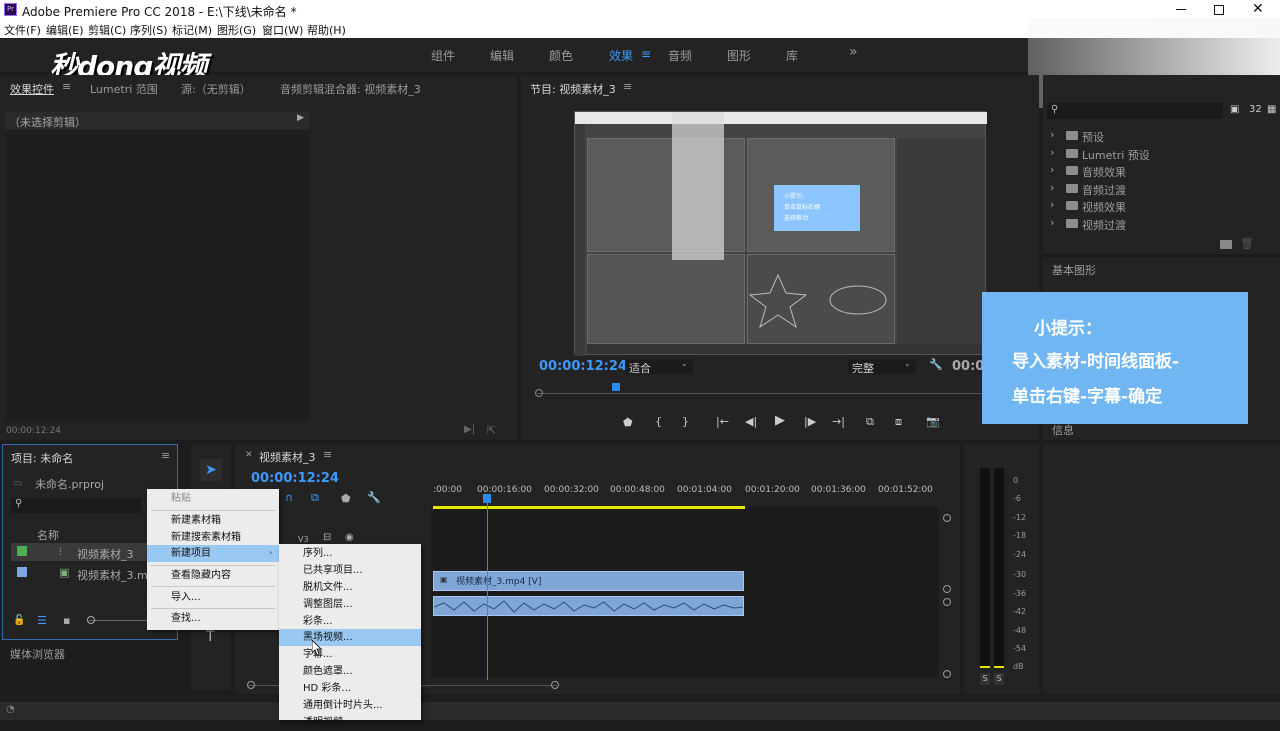  What do you see at coordinates (32, 89) in the screenshot?
I see `tab-effect-controls: 效果控件` at bounding box center [32, 89].